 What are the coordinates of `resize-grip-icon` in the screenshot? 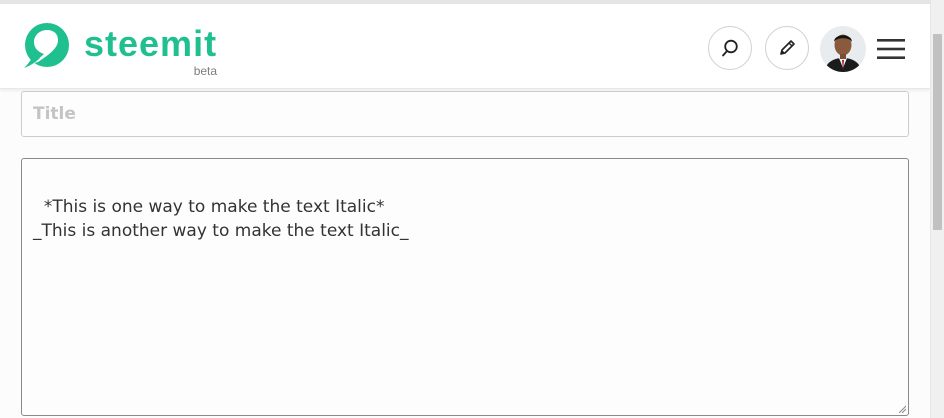 It's located at (902, 409).